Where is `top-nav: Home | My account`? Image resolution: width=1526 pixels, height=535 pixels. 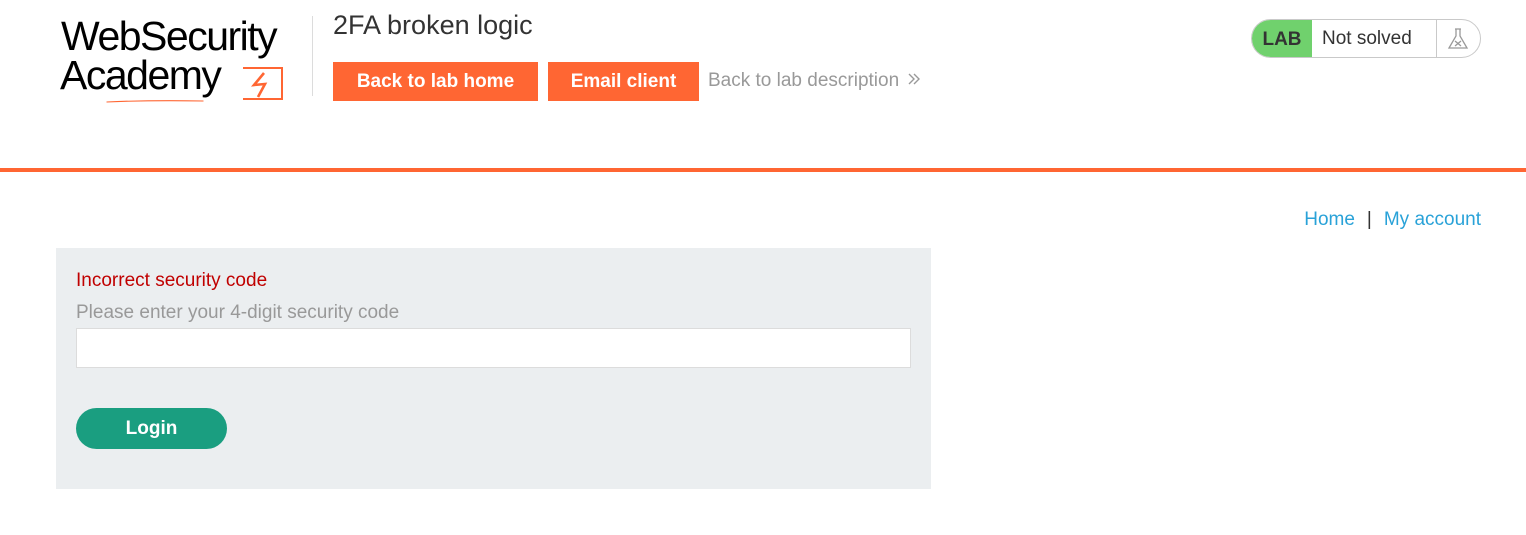
top-nav: Home | My account is located at coordinates (1392, 220).